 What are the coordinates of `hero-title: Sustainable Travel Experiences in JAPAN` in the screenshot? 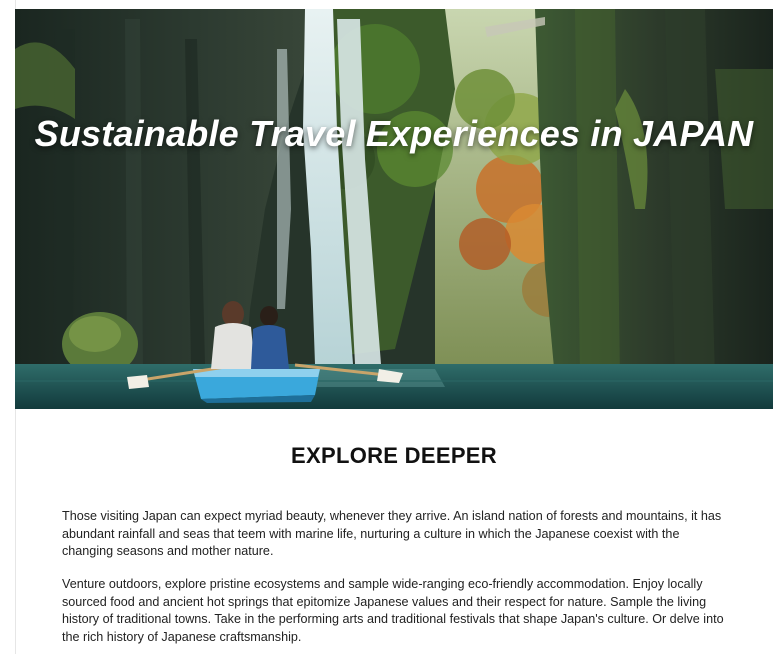 It's located at (394, 133).